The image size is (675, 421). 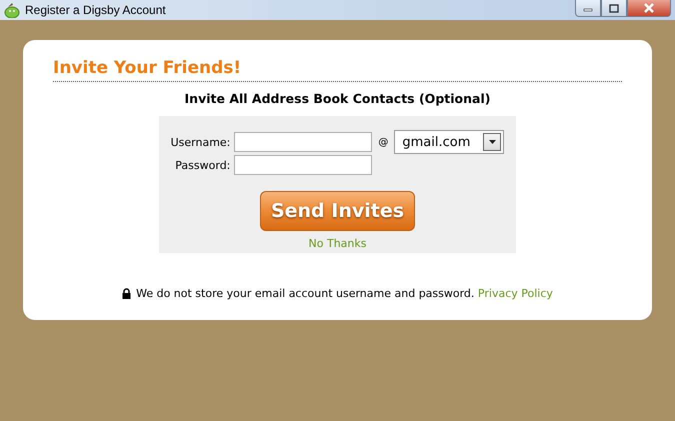 What do you see at coordinates (202, 165) in the screenshot?
I see `password-label: Password:` at bounding box center [202, 165].